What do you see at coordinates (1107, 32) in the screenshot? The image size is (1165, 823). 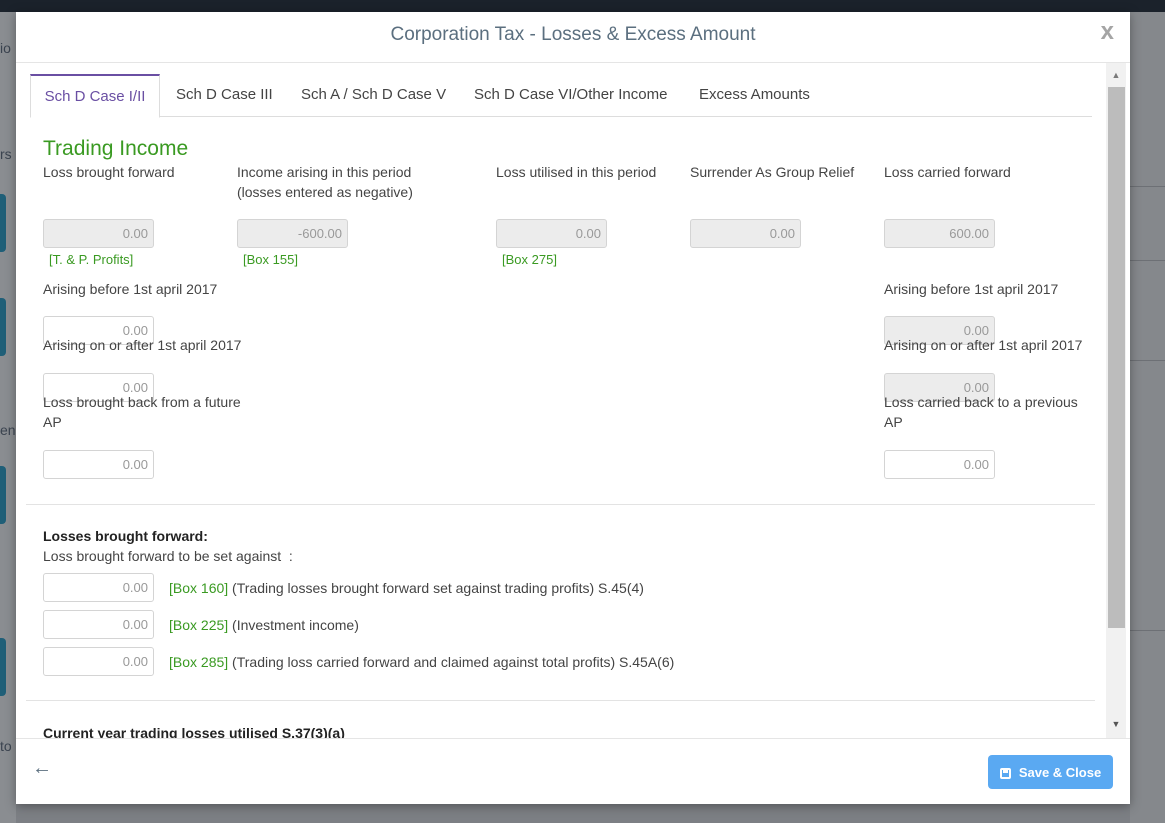 I see `close-icon: x` at bounding box center [1107, 32].